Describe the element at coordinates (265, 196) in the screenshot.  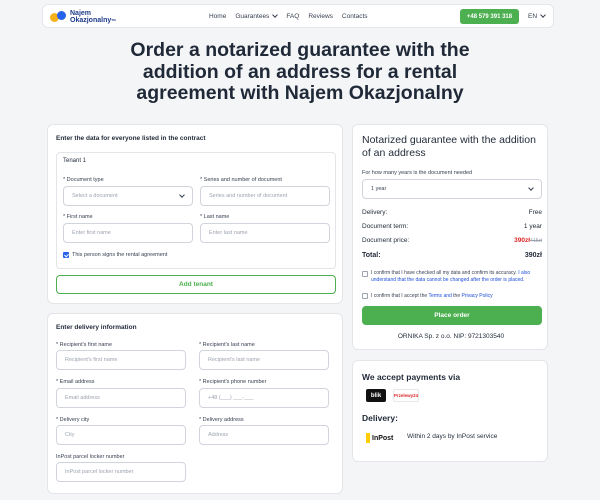
I see `series-input: Series and number of document` at that location.